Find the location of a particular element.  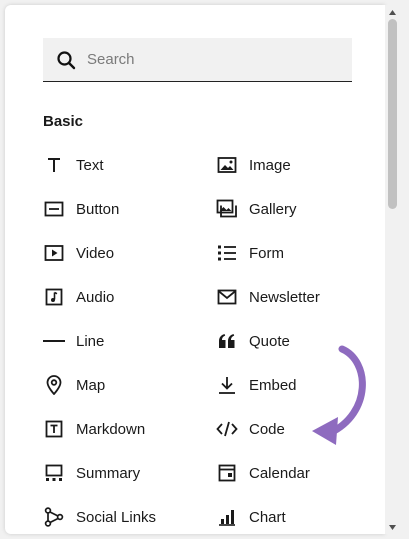

block-label: Markdown is located at coordinates (111, 429).